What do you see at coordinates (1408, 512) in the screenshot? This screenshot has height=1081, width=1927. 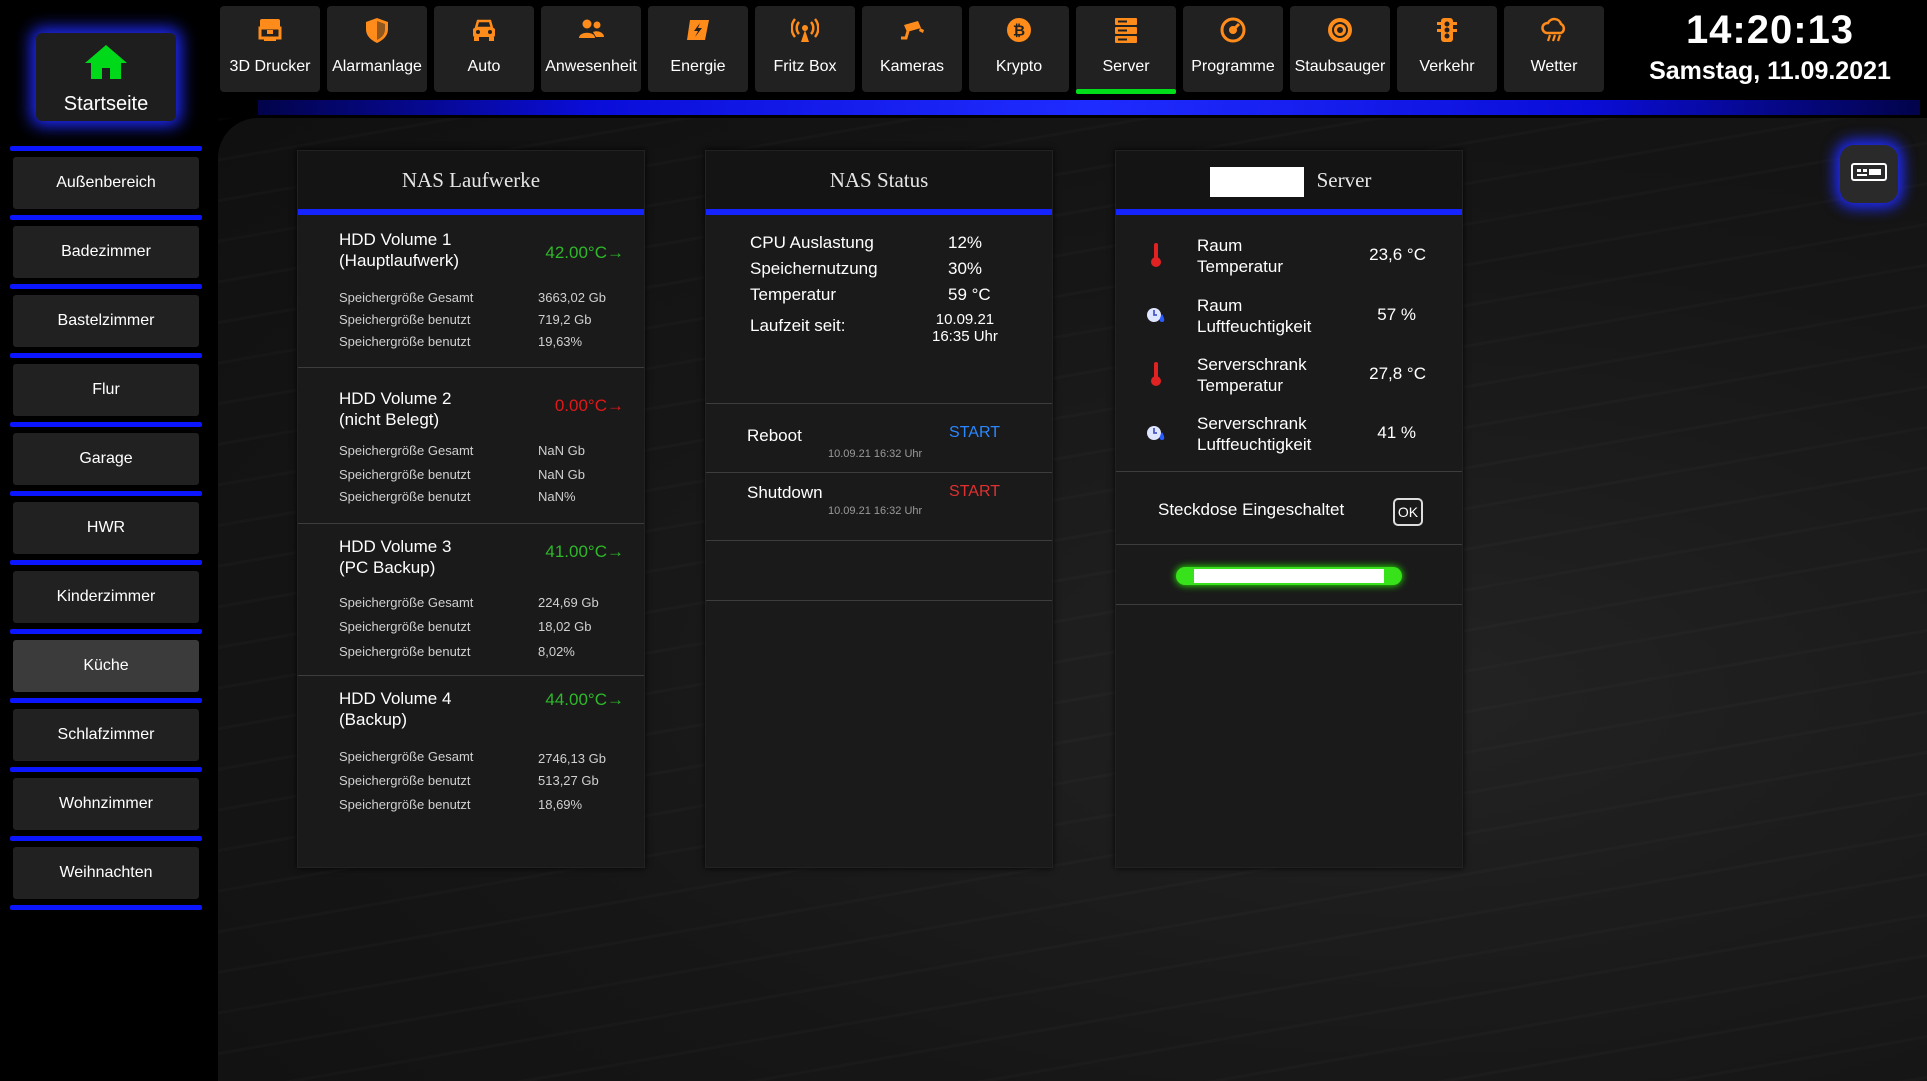 I see `plug-ok-button: OK` at bounding box center [1408, 512].